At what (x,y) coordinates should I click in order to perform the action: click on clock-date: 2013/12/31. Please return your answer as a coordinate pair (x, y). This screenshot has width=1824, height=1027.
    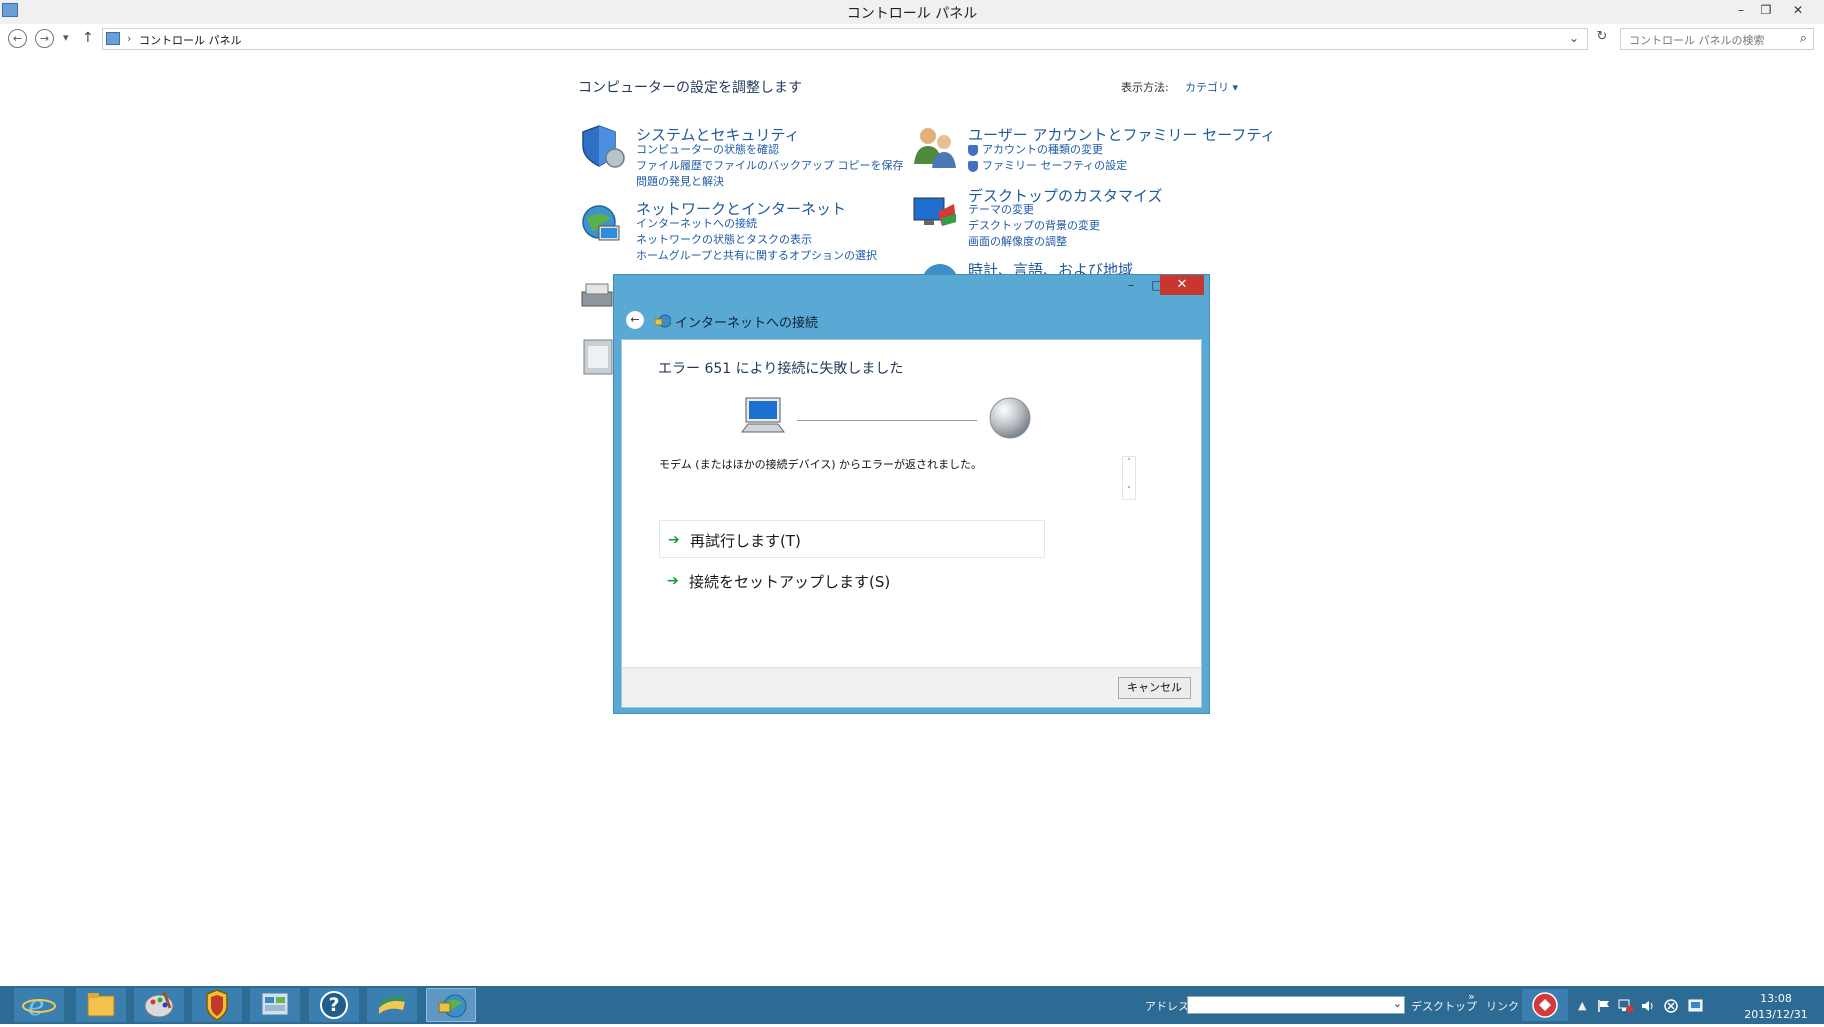
    Looking at the image, I should click on (1776, 1014).